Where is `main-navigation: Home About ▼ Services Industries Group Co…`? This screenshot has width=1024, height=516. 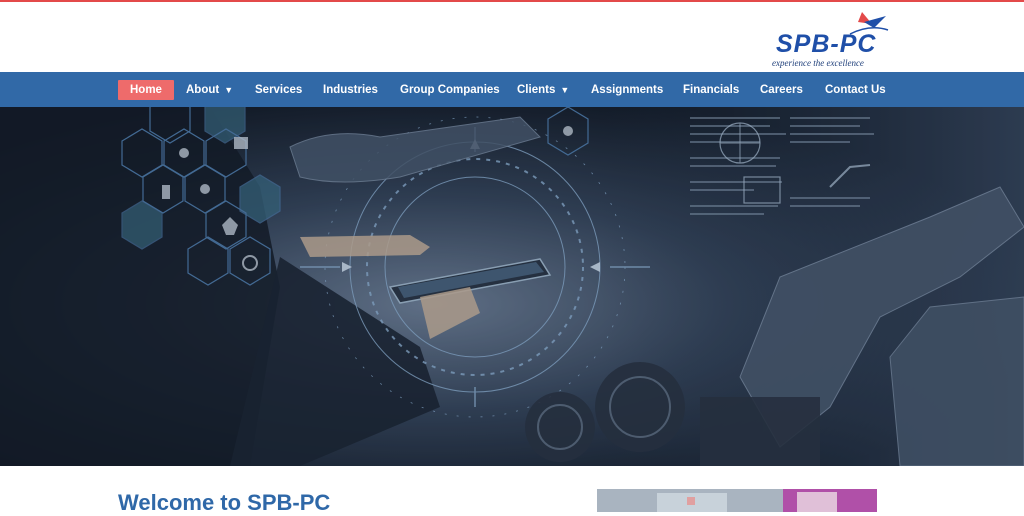
main-navigation: Home About ▼ Services Industries Group Co… is located at coordinates (512, 89).